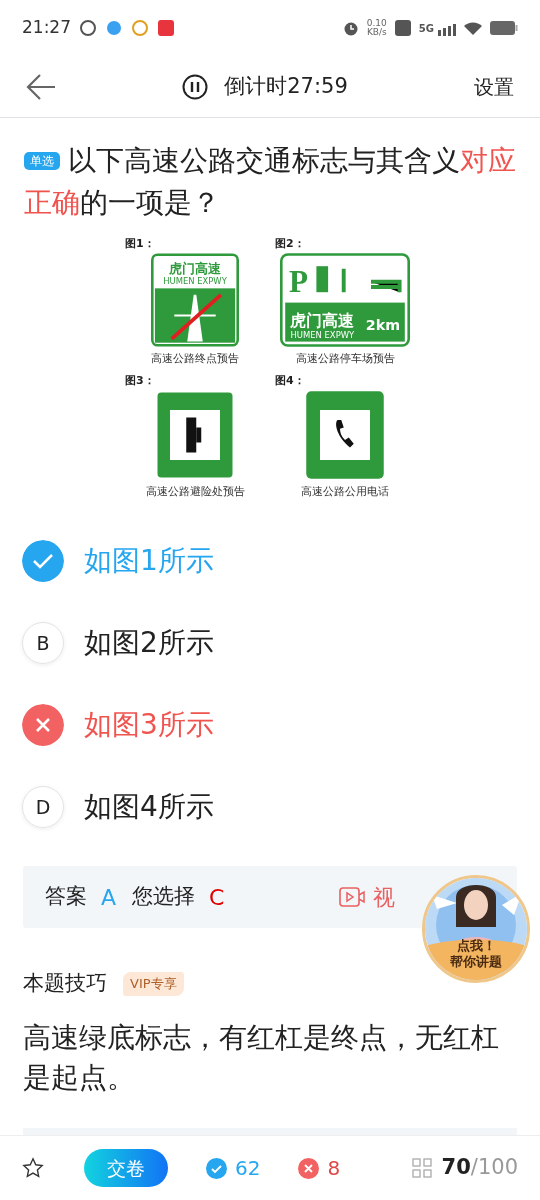  Describe the element at coordinates (195, 86) in the screenshot. I see `pause-icon` at that location.